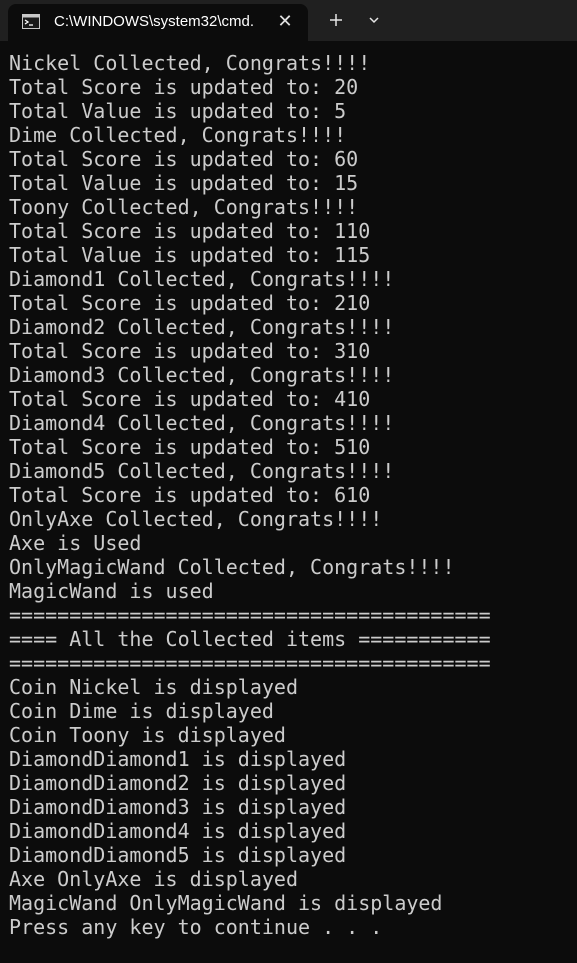 The image size is (577, 963). Describe the element at coordinates (226, 903) in the screenshot. I see `console-line: MagicWand OnlyMagicWand is displayed` at that location.